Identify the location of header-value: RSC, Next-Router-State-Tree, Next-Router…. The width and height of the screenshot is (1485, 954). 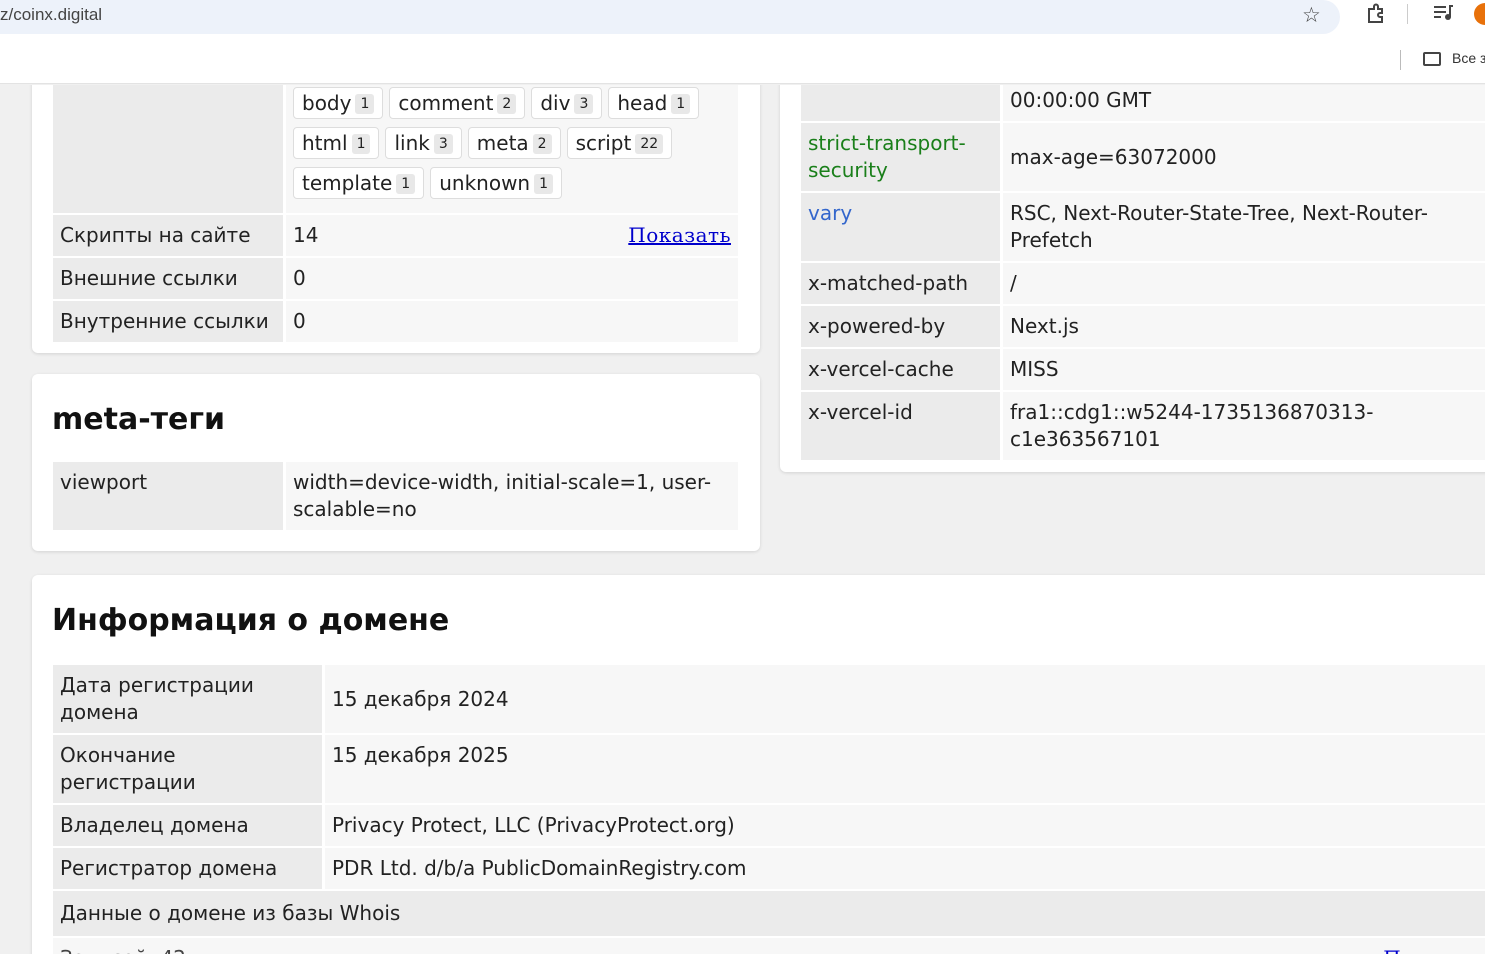
(1244, 227).